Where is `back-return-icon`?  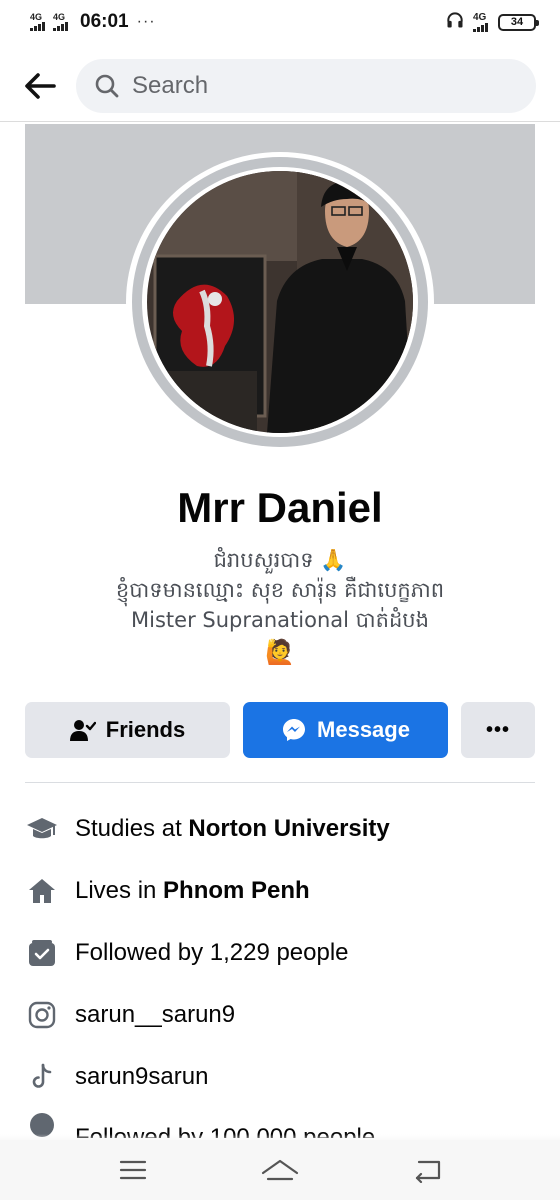
back-return-icon is located at coordinates (427, 1171).